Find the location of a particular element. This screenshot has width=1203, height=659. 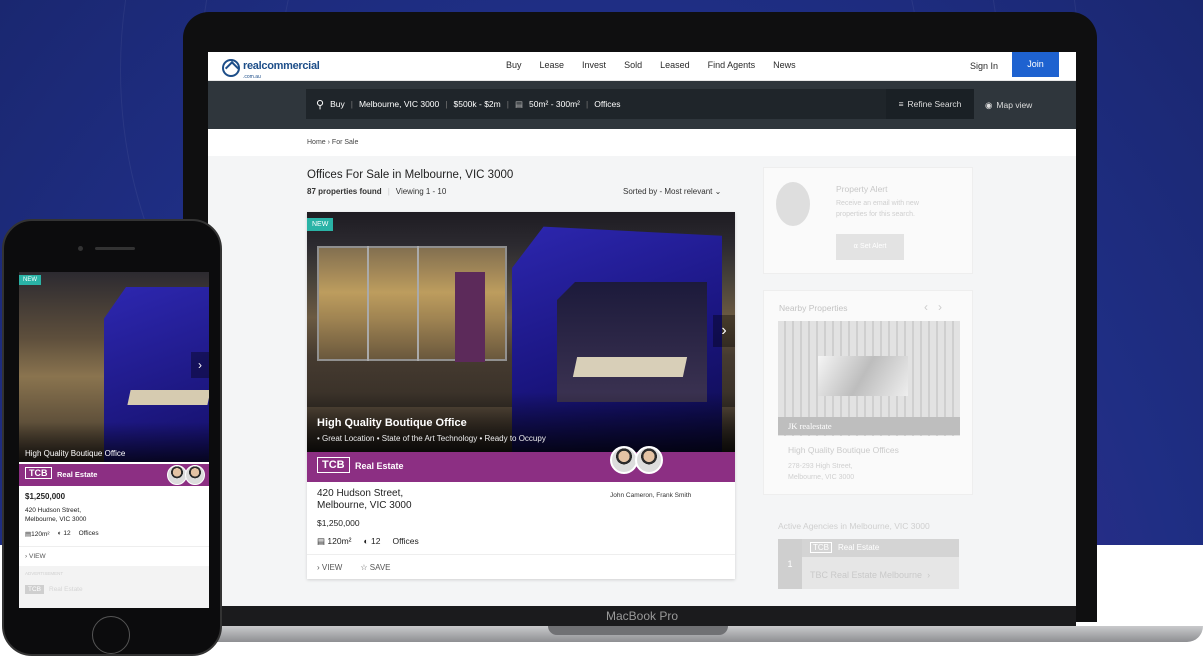

house-logo-icon is located at coordinates (231, 68).